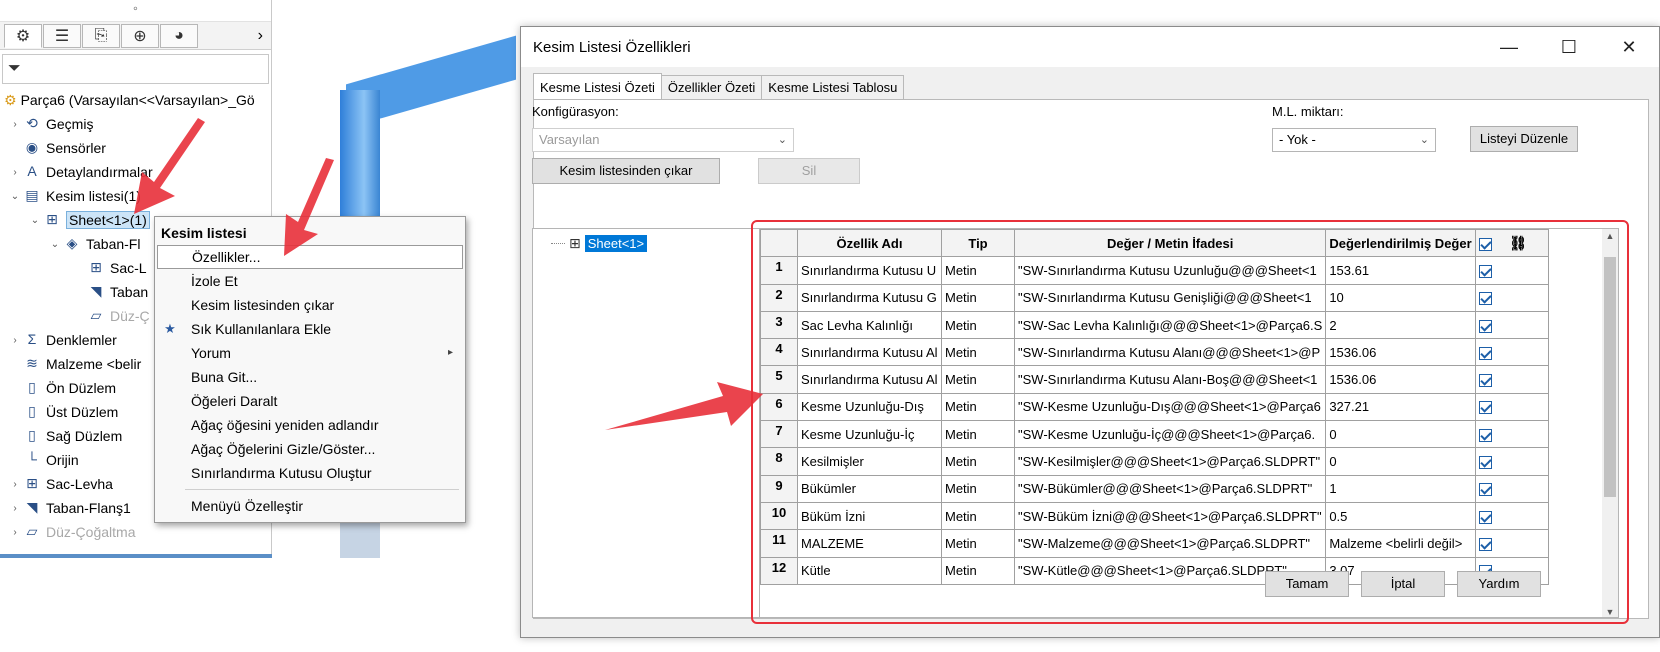 Image resolution: width=1660 pixels, height=652 pixels. Describe the element at coordinates (1403, 584) in the screenshot. I see `cancel-button: İptal` at that location.